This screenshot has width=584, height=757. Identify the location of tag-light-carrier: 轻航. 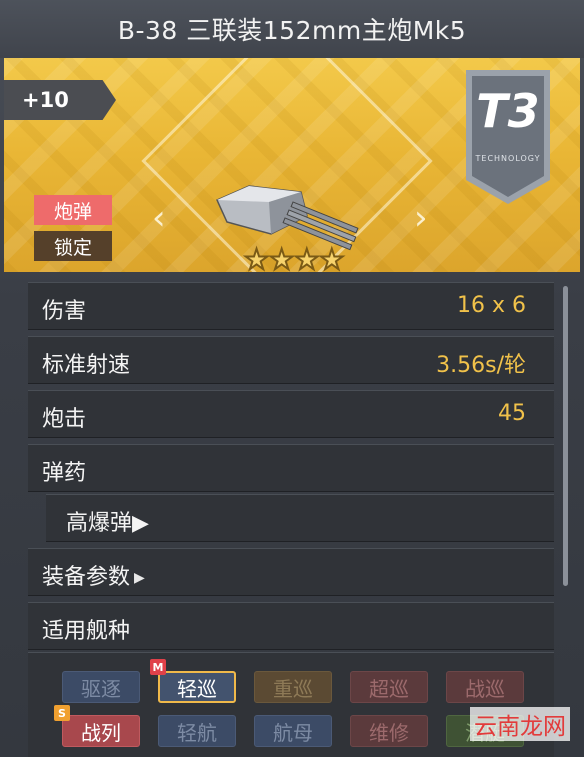
(197, 731).